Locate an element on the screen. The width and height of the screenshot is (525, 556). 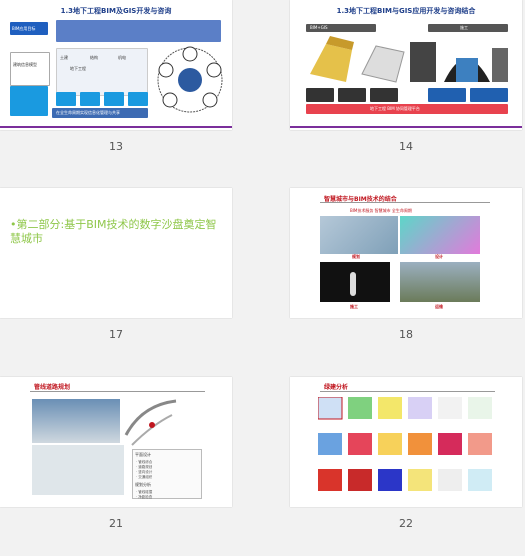
slide-number: 13 is located at coordinates (116, 146).